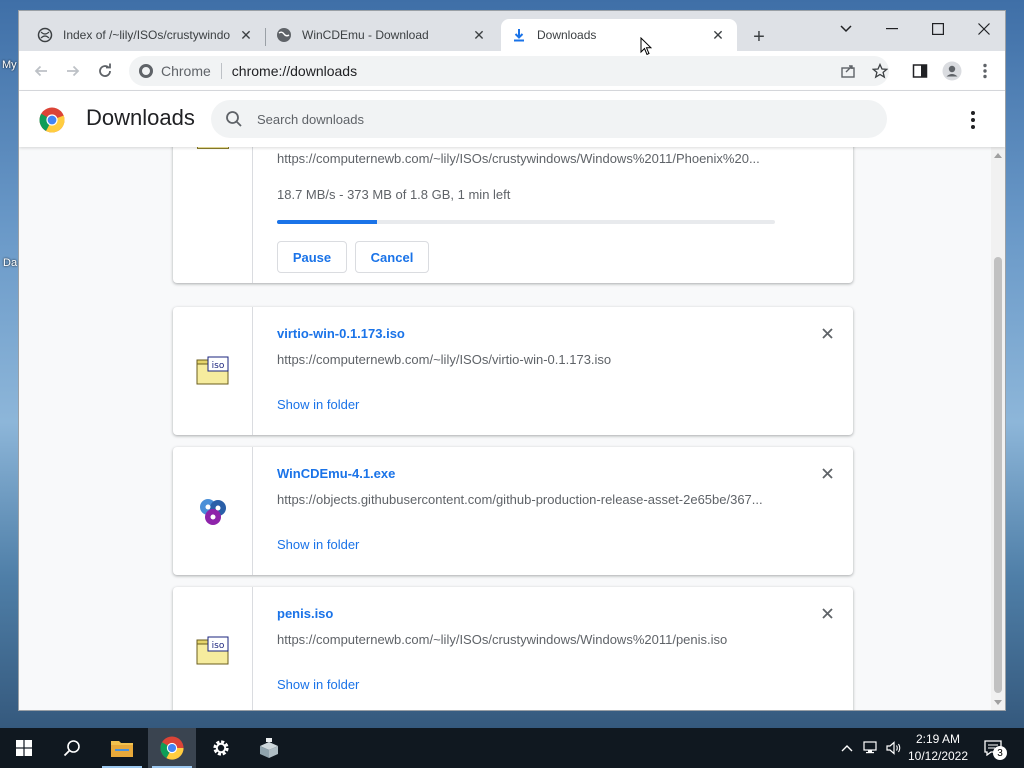 This screenshot has height=768, width=1024. I want to click on windows-logo-icon, so click(24, 748).